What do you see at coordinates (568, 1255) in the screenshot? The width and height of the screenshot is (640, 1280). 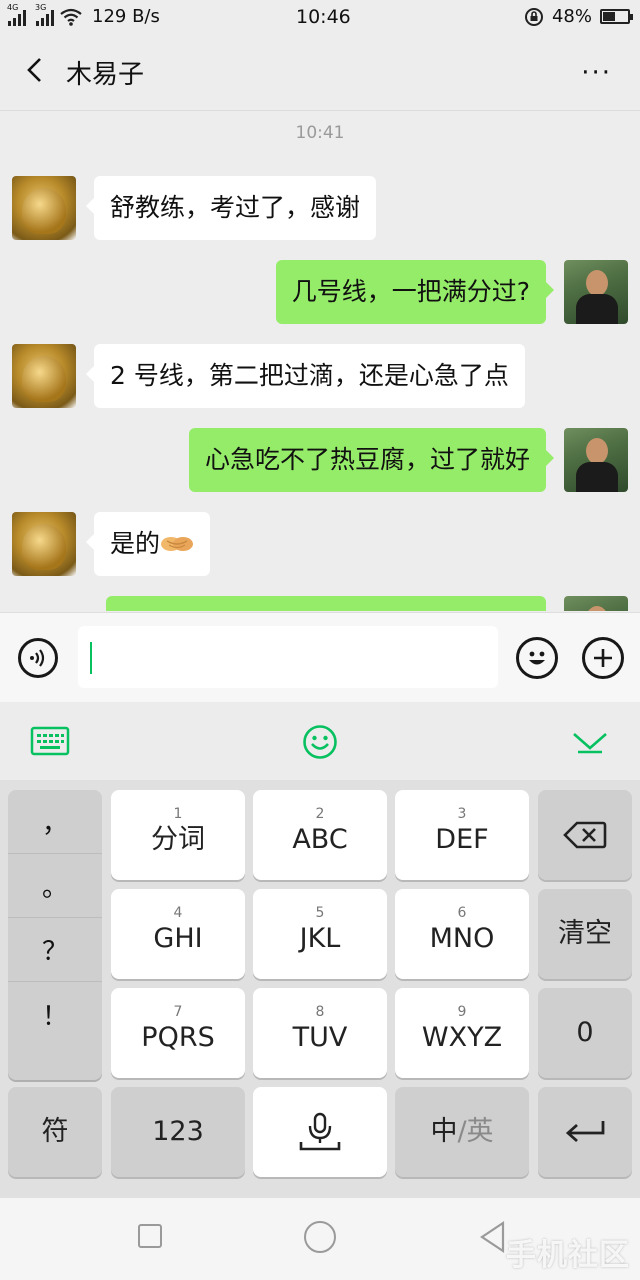 I see `watermark-logo: 手机社区` at bounding box center [568, 1255].